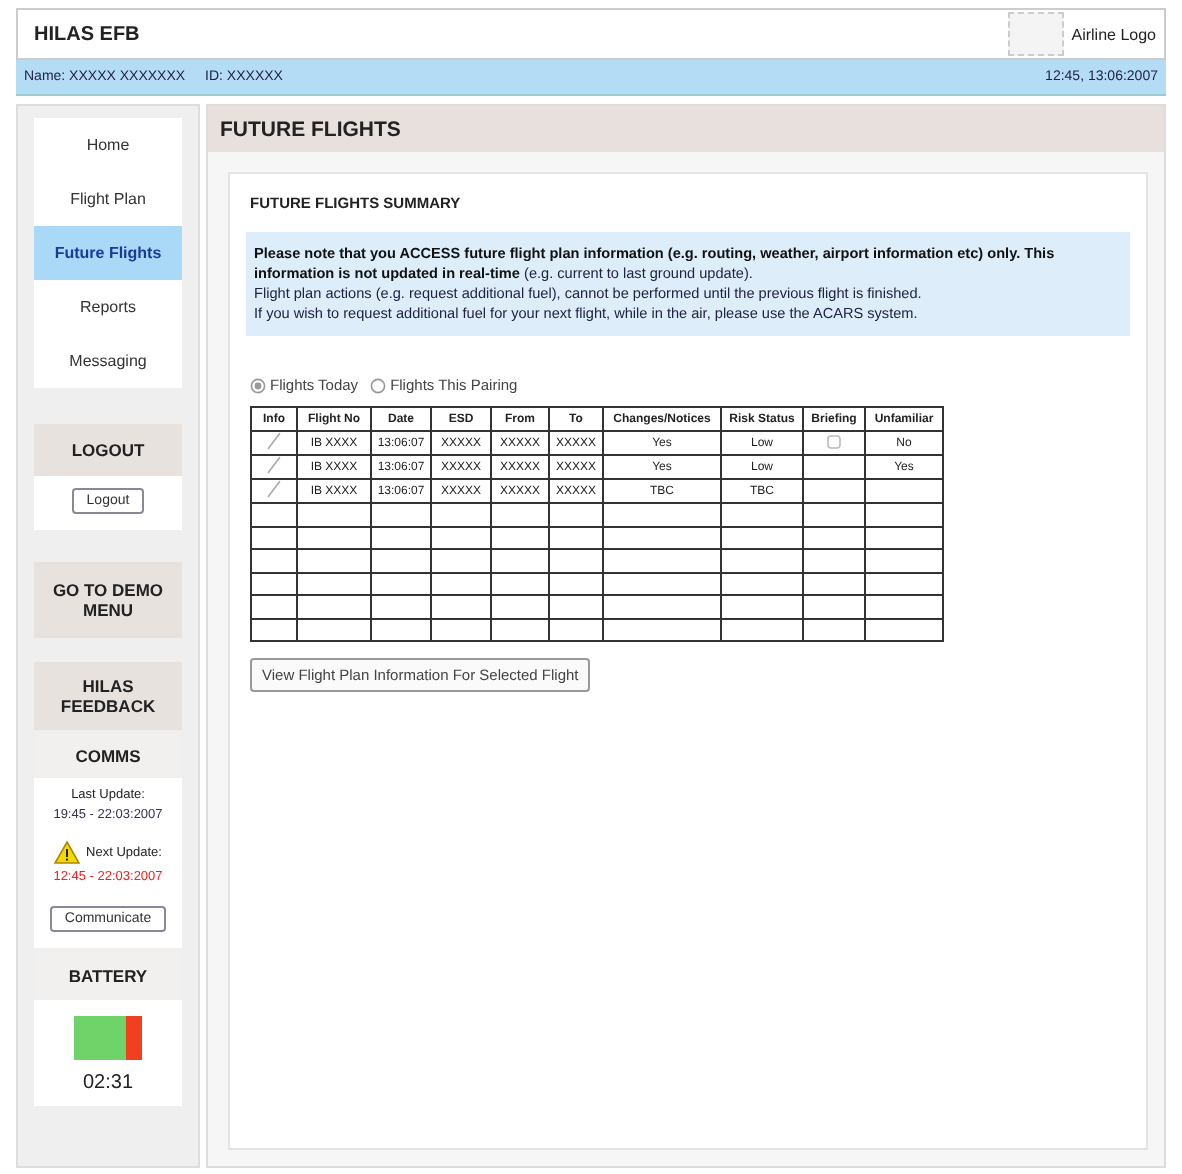 The width and height of the screenshot is (1182, 1174). I want to click on battery-heading: BATTERY, so click(108, 976).